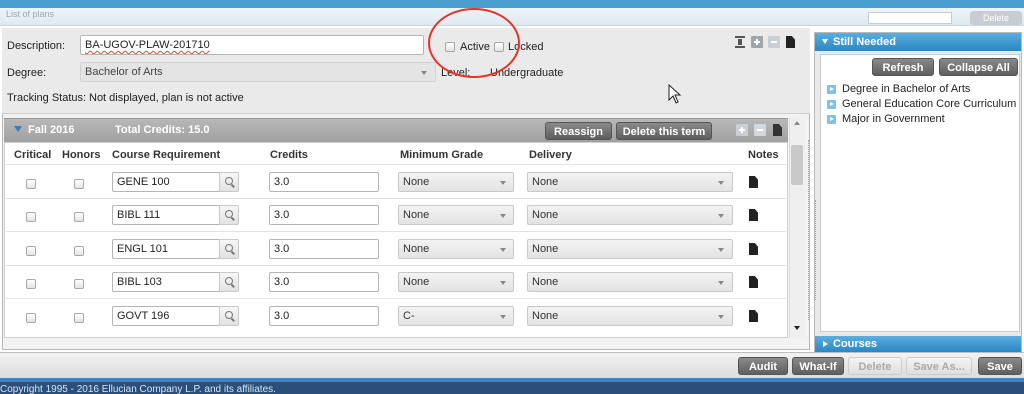 The width and height of the screenshot is (1024, 394). What do you see at coordinates (910, 18) in the screenshot?
I see `plan-list-search-input` at bounding box center [910, 18].